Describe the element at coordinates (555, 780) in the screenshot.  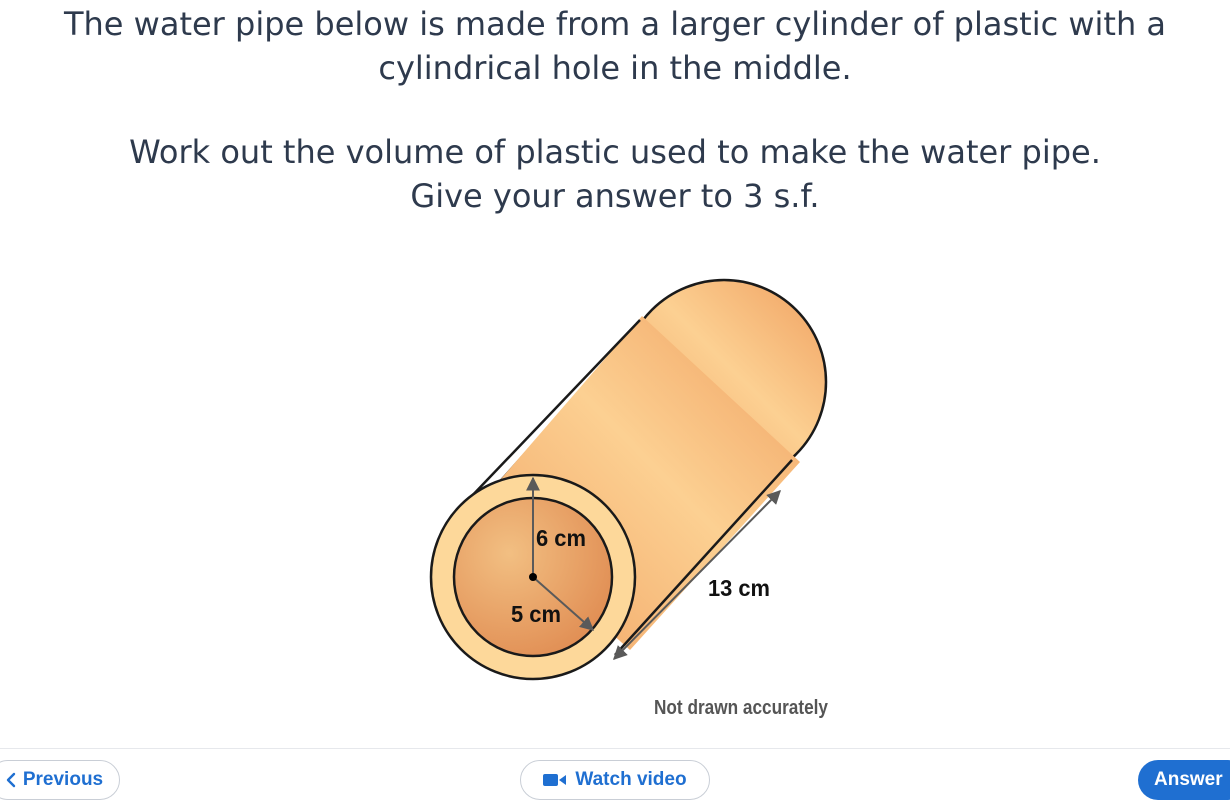
I see `video-camera-icon` at that location.